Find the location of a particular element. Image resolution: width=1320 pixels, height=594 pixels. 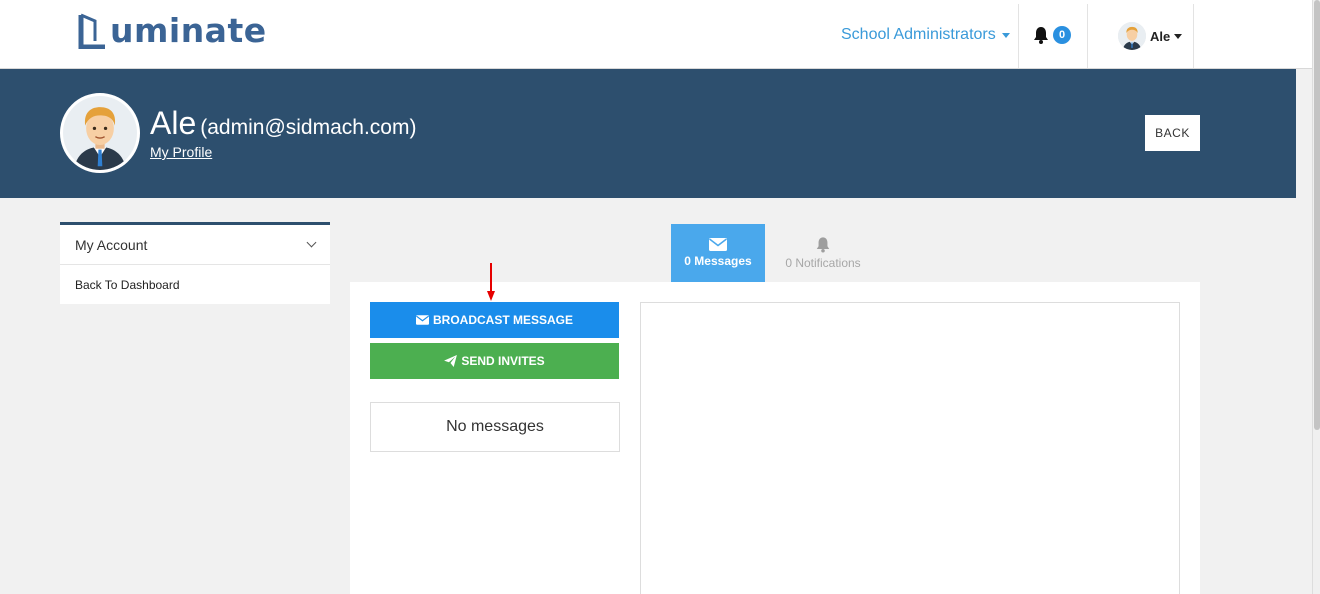

user-menu-name: Ale is located at coordinates (1160, 36).